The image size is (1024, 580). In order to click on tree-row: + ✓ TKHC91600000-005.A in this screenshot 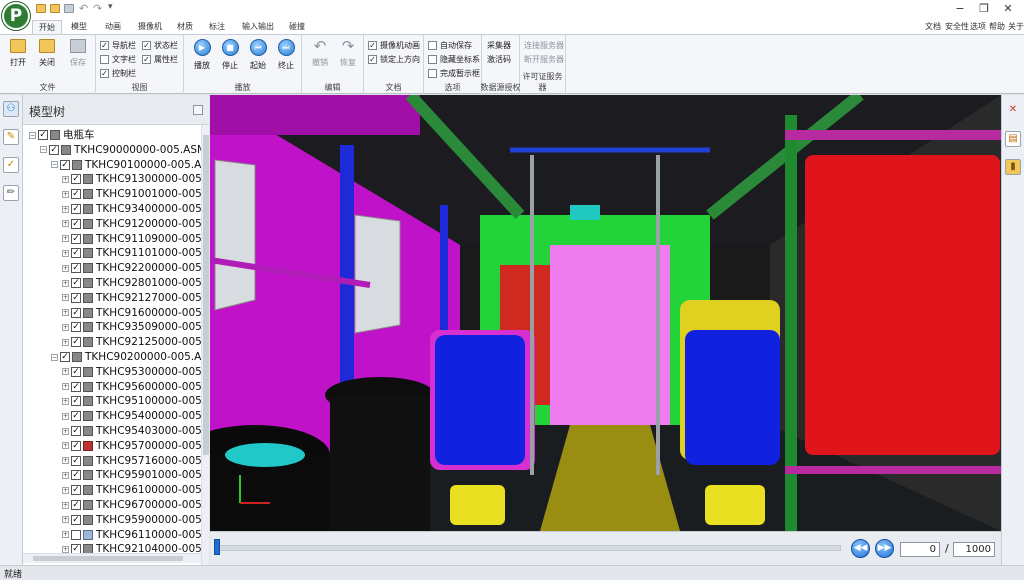, I will do `click(112, 313)`.